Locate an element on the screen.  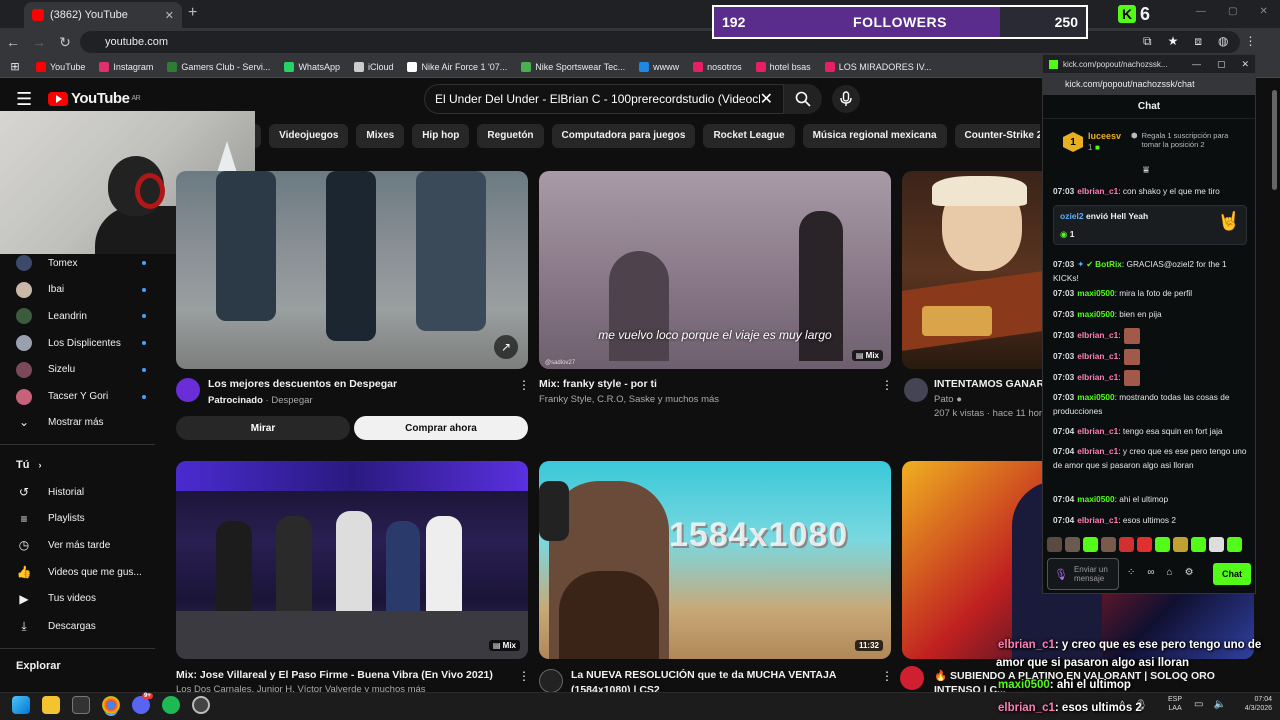
cast-icon: ⧉ is located at coordinates (1147, 41).